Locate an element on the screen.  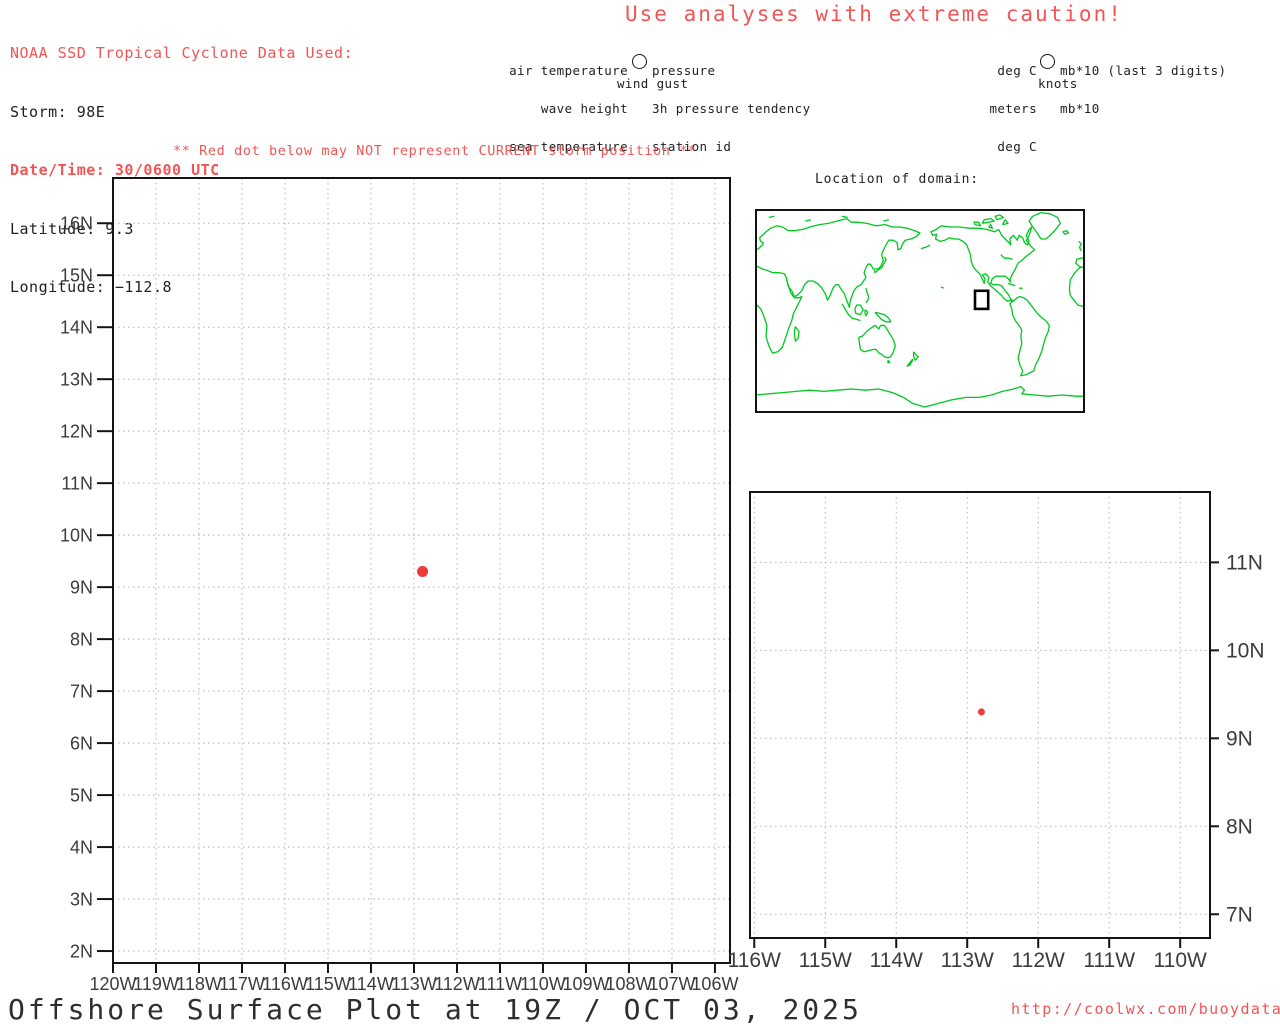
domain-map-title: Location of domain: is located at coordinates (897, 179).